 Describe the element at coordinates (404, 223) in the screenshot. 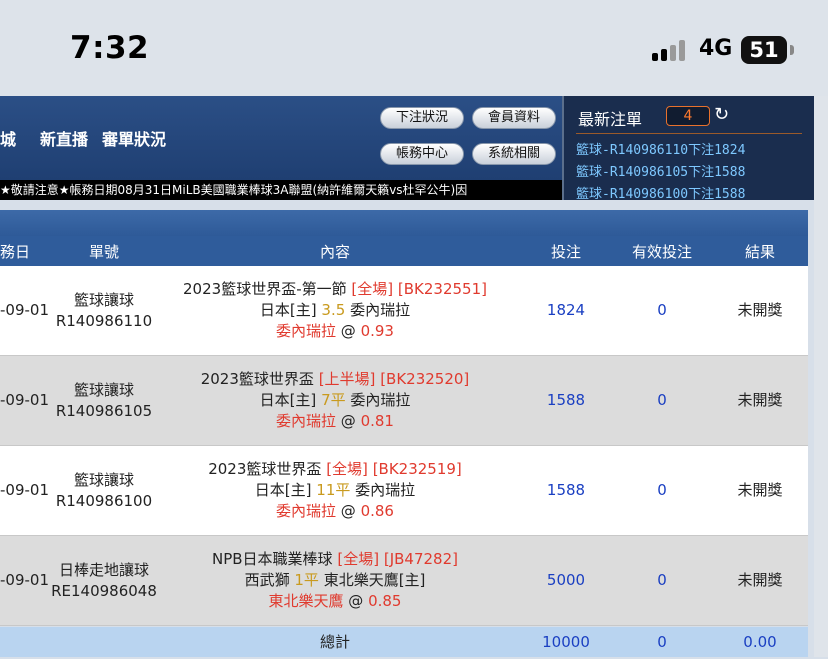

I see `table-title-band` at that location.